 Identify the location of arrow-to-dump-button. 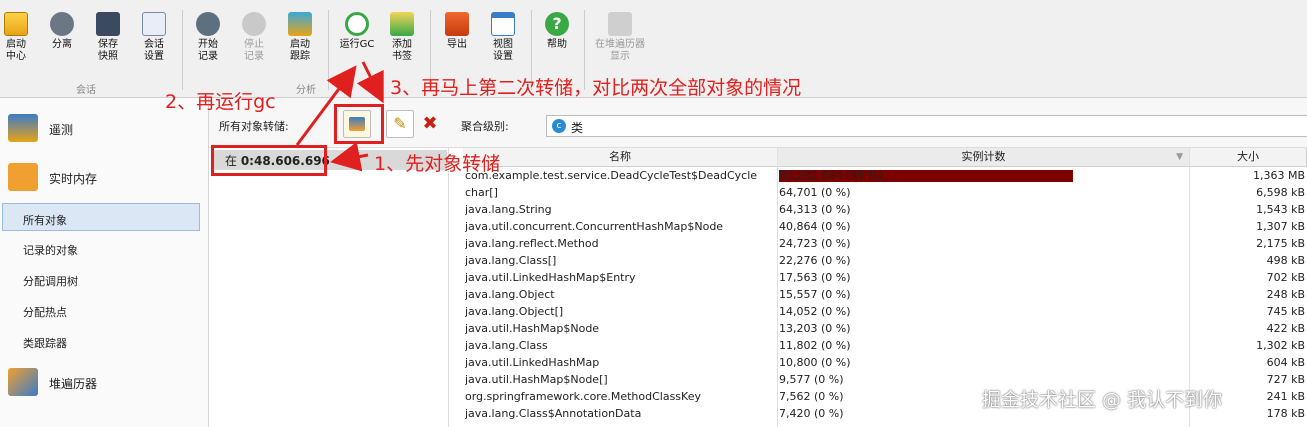
(370, 82).